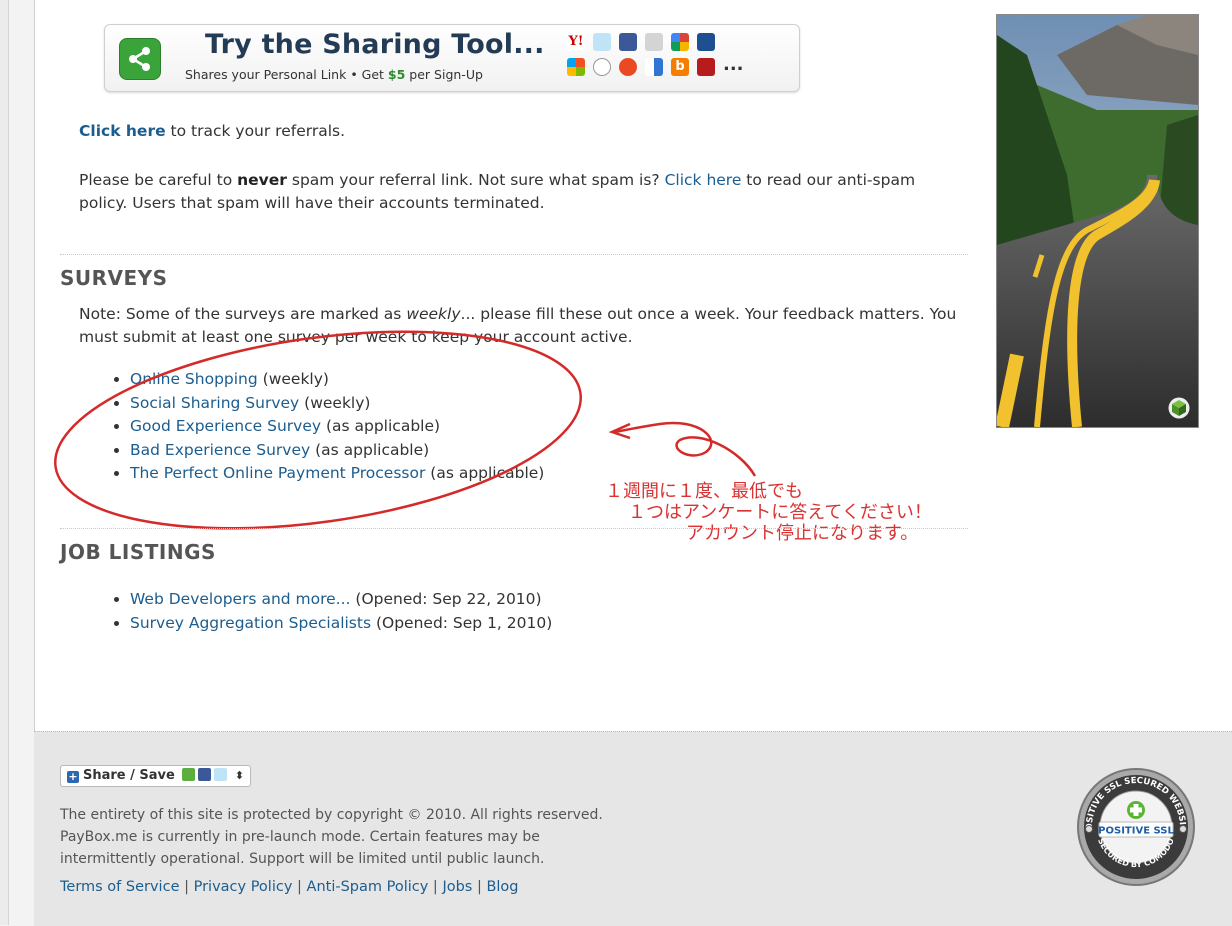  Describe the element at coordinates (444, 74) in the screenshot. I see `banner-subtitle-post: per Sign-Up` at that location.